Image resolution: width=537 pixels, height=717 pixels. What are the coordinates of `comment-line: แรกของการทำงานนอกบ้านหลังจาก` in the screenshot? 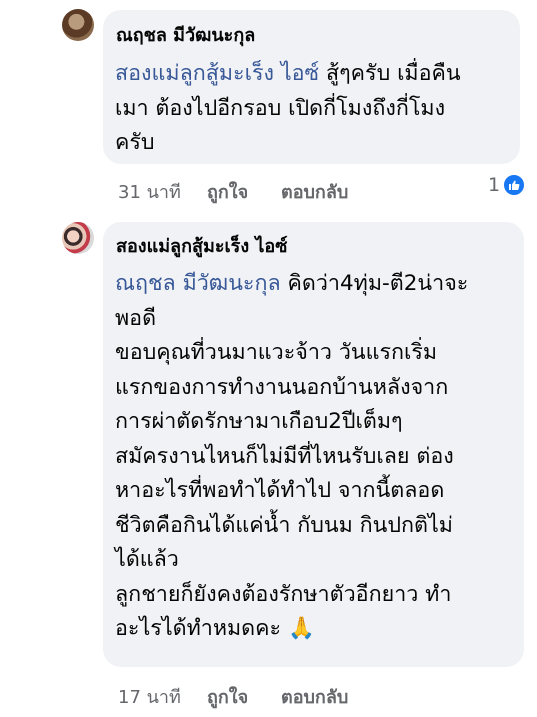 It's located at (282, 387).